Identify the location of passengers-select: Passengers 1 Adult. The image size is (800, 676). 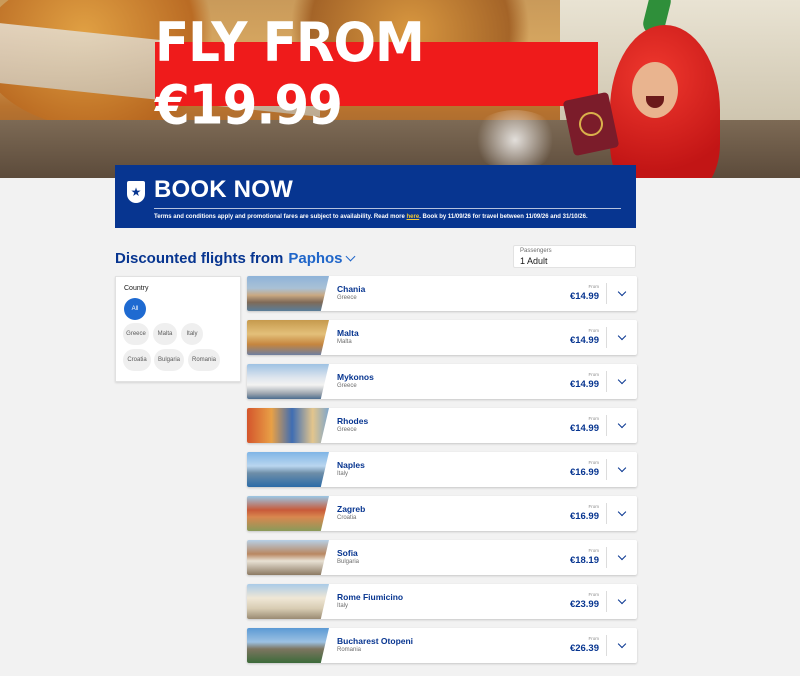
(574, 256).